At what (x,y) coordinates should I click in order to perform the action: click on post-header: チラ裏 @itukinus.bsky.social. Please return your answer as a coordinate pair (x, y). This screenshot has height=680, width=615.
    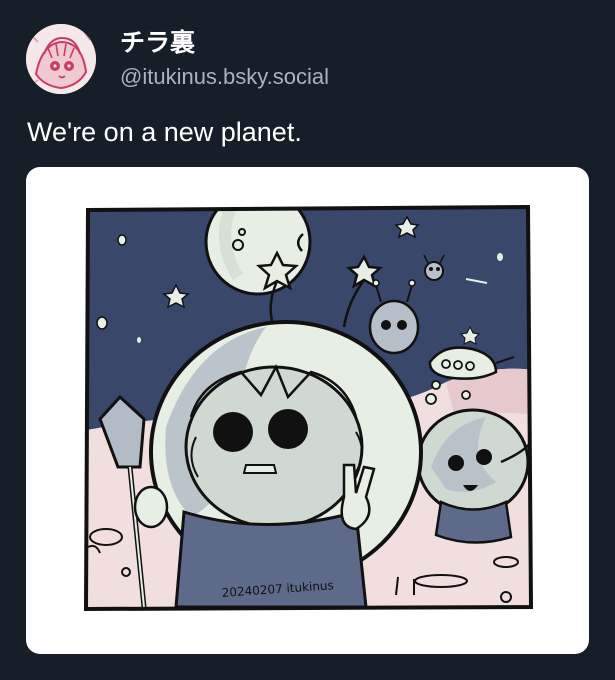
    Looking at the image, I should click on (306, 59).